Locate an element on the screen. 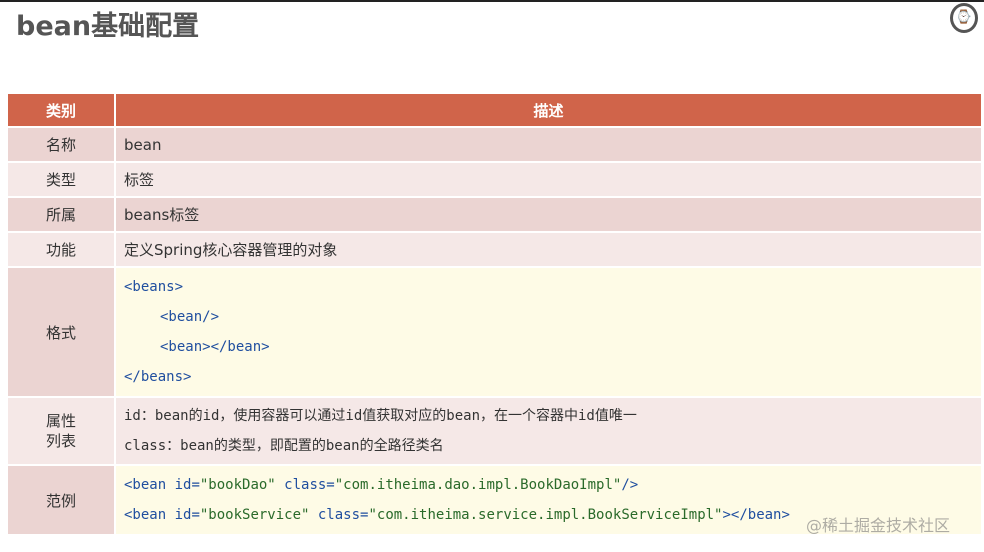  row-label: 格式 is located at coordinates (62, 332).